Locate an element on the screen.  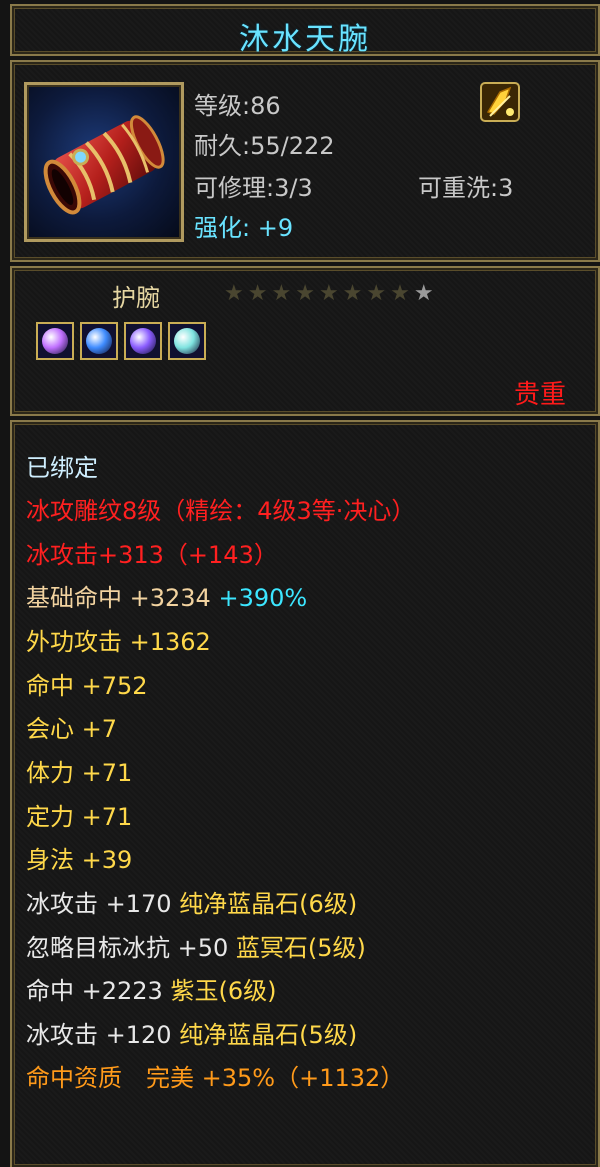
gem-name: 纯净蓝晶石(6级) is located at coordinates (268, 904).